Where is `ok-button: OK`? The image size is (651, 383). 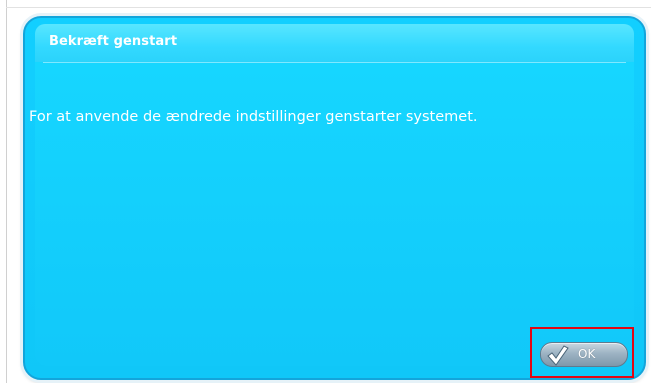
ok-button: OK is located at coordinates (584, 354).